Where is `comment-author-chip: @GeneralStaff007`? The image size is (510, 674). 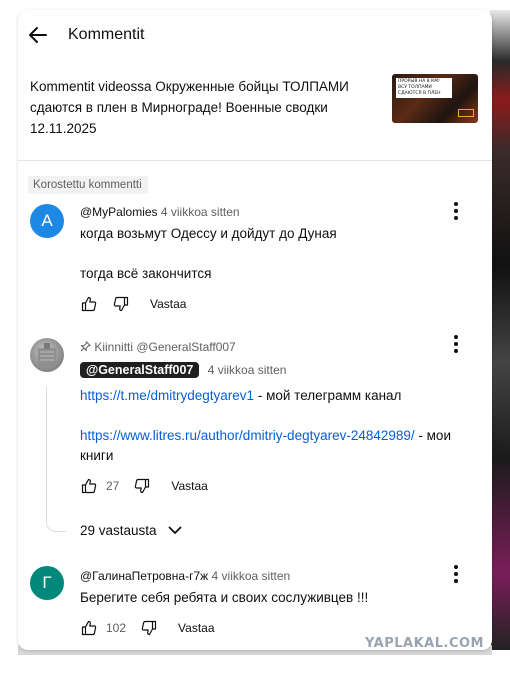 comment-author-chip: @GeneralStaff007 is located at coordinates (140, 370).